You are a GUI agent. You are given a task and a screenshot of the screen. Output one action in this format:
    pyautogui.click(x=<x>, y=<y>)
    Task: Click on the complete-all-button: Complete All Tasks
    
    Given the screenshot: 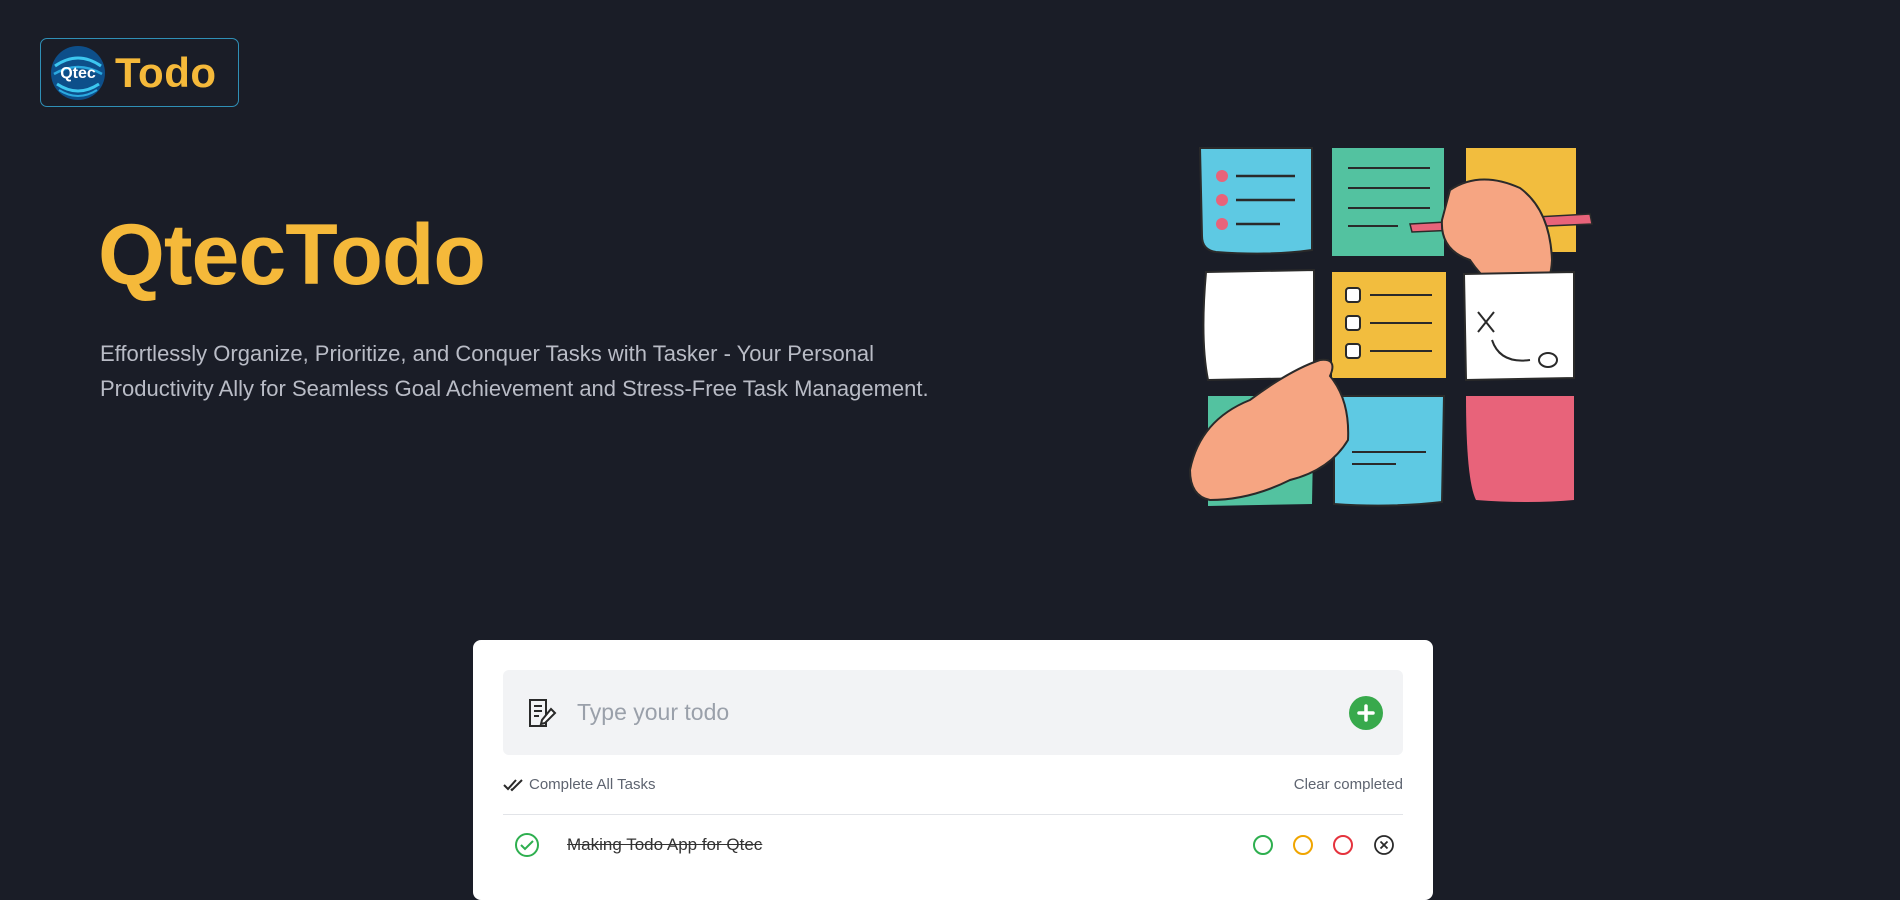 What is the action you would take?
    pyautogui.click(x=579, y=784)
    